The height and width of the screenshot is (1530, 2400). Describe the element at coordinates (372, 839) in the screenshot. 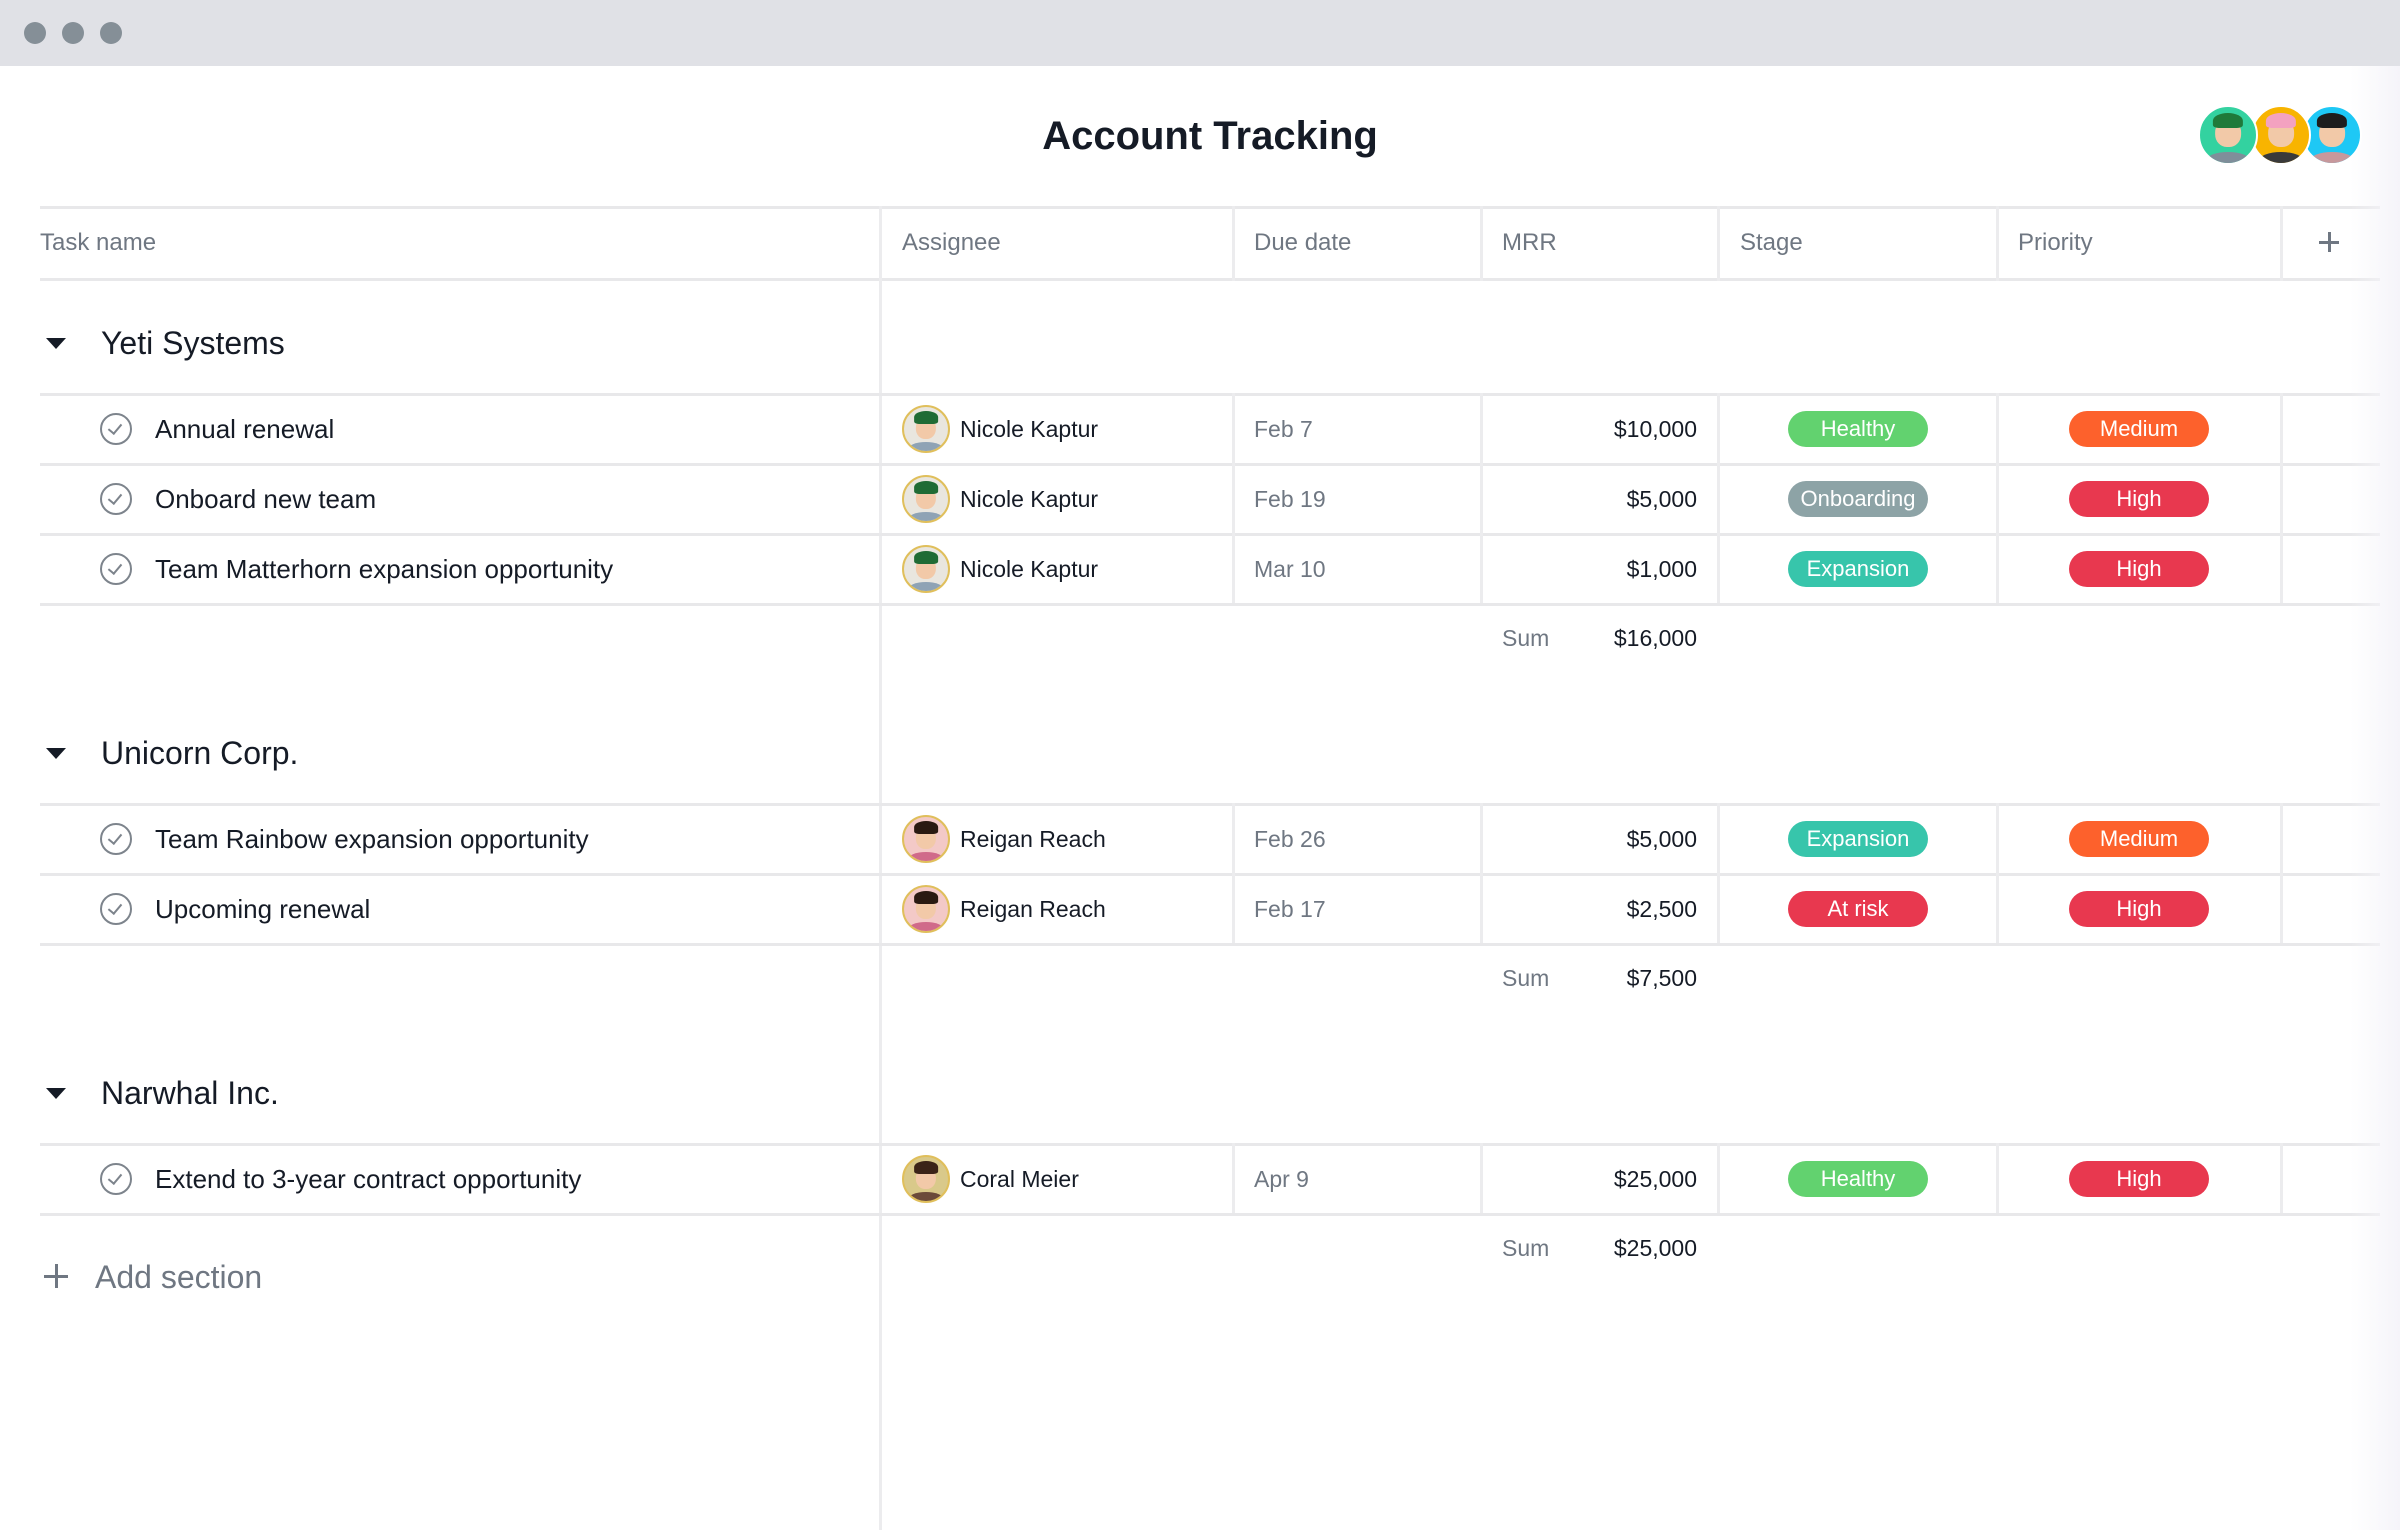

I see `task-name: Team Rainbow expansion opportunity` at that location.